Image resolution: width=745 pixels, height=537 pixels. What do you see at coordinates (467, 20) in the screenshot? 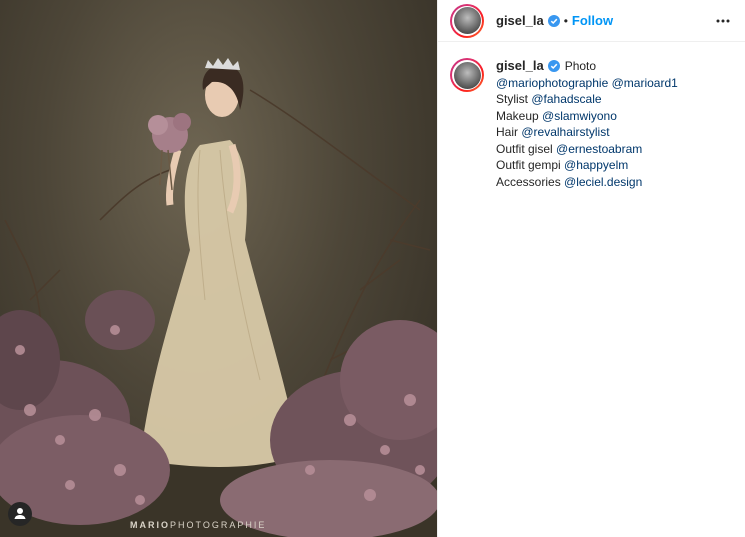
I see `avatar` at bounding box center [467, 20].